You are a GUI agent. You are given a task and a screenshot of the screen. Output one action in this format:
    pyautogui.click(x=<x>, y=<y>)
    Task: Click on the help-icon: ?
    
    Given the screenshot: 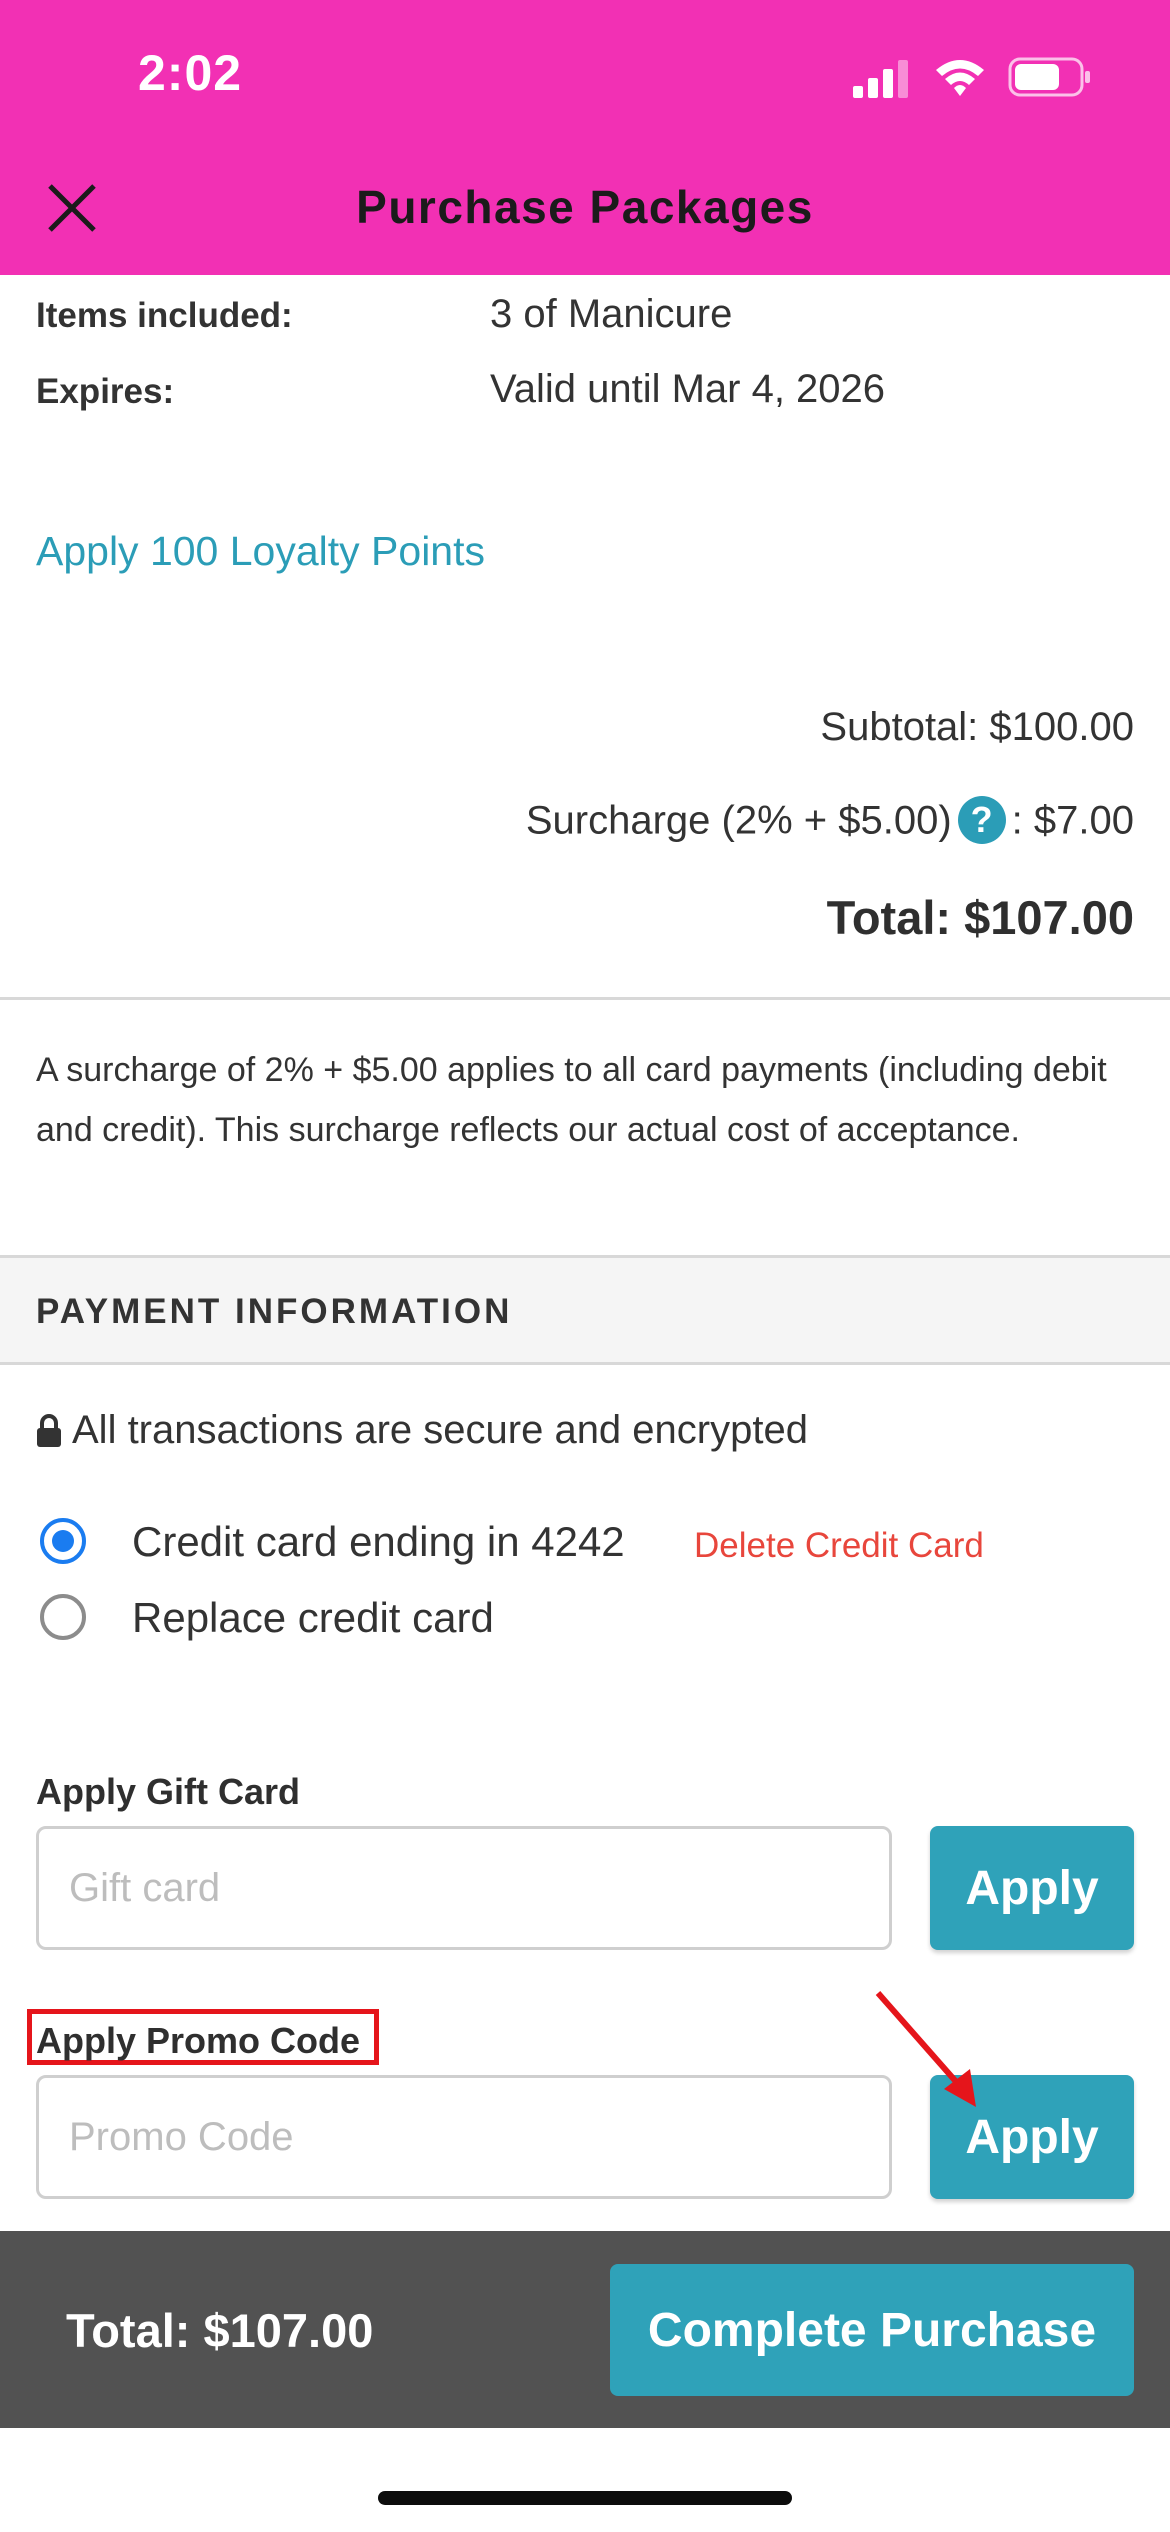 What is the action you would take?
    pyautogui.click(x=981, y=820)
    